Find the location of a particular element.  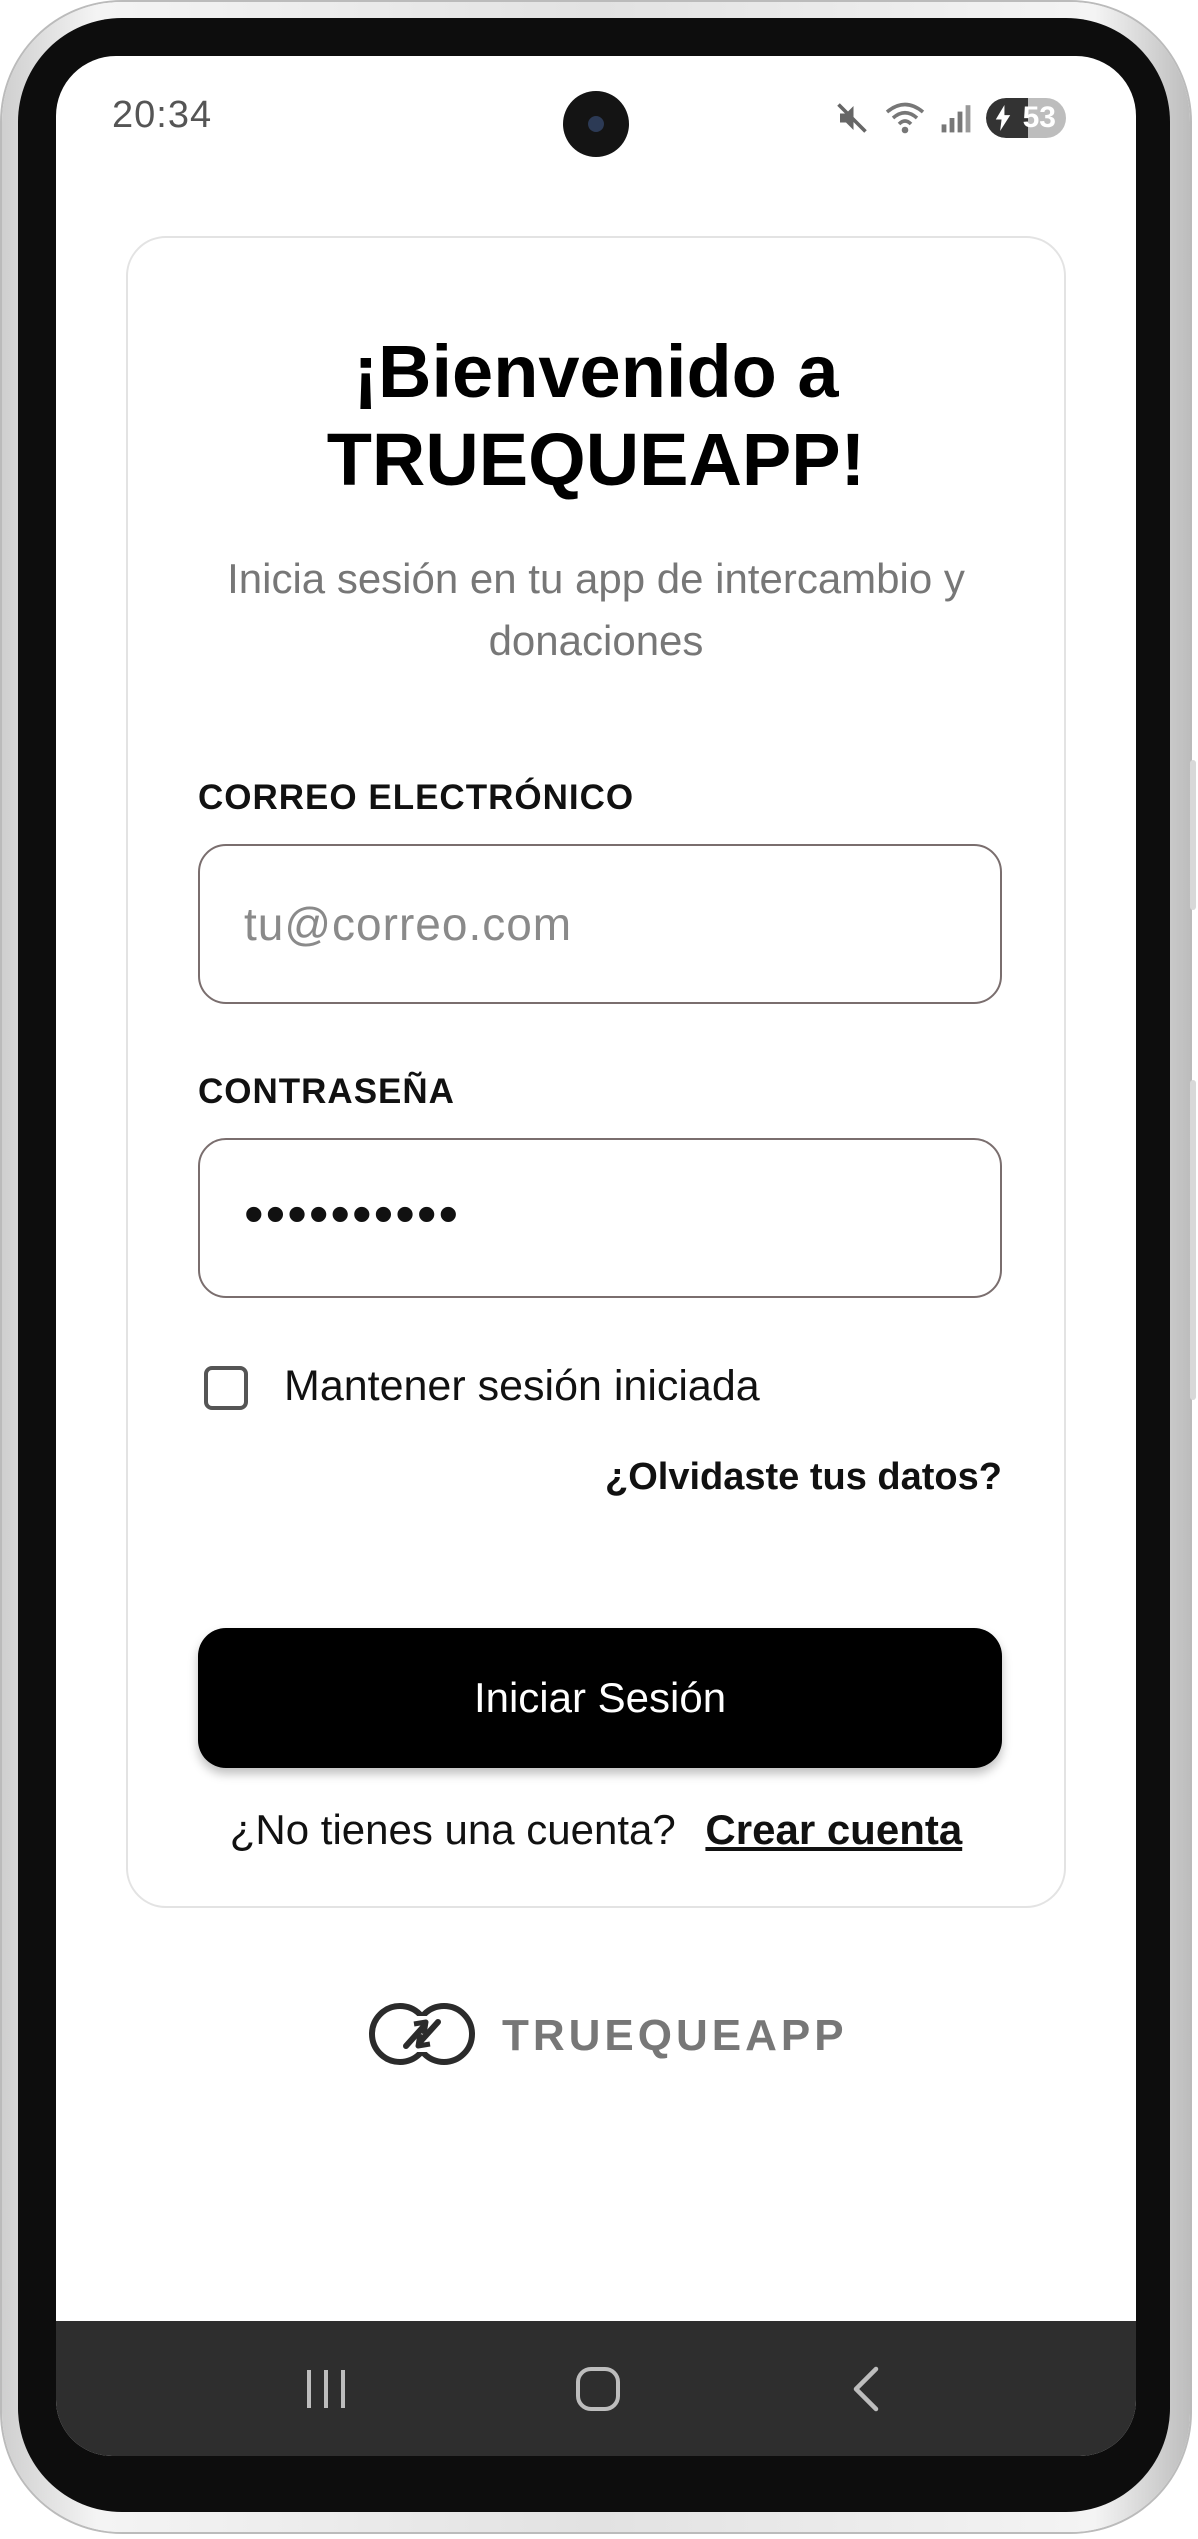

power-button is located at coordinates (1193, 1240).